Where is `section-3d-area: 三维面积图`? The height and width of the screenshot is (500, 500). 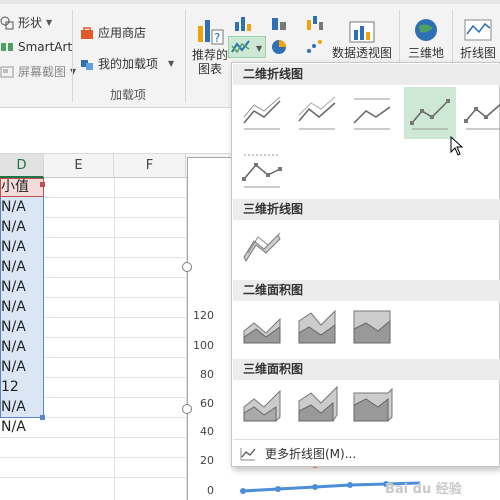
section-3d-area: 三维面积图 is located at coordinates (366, 369).